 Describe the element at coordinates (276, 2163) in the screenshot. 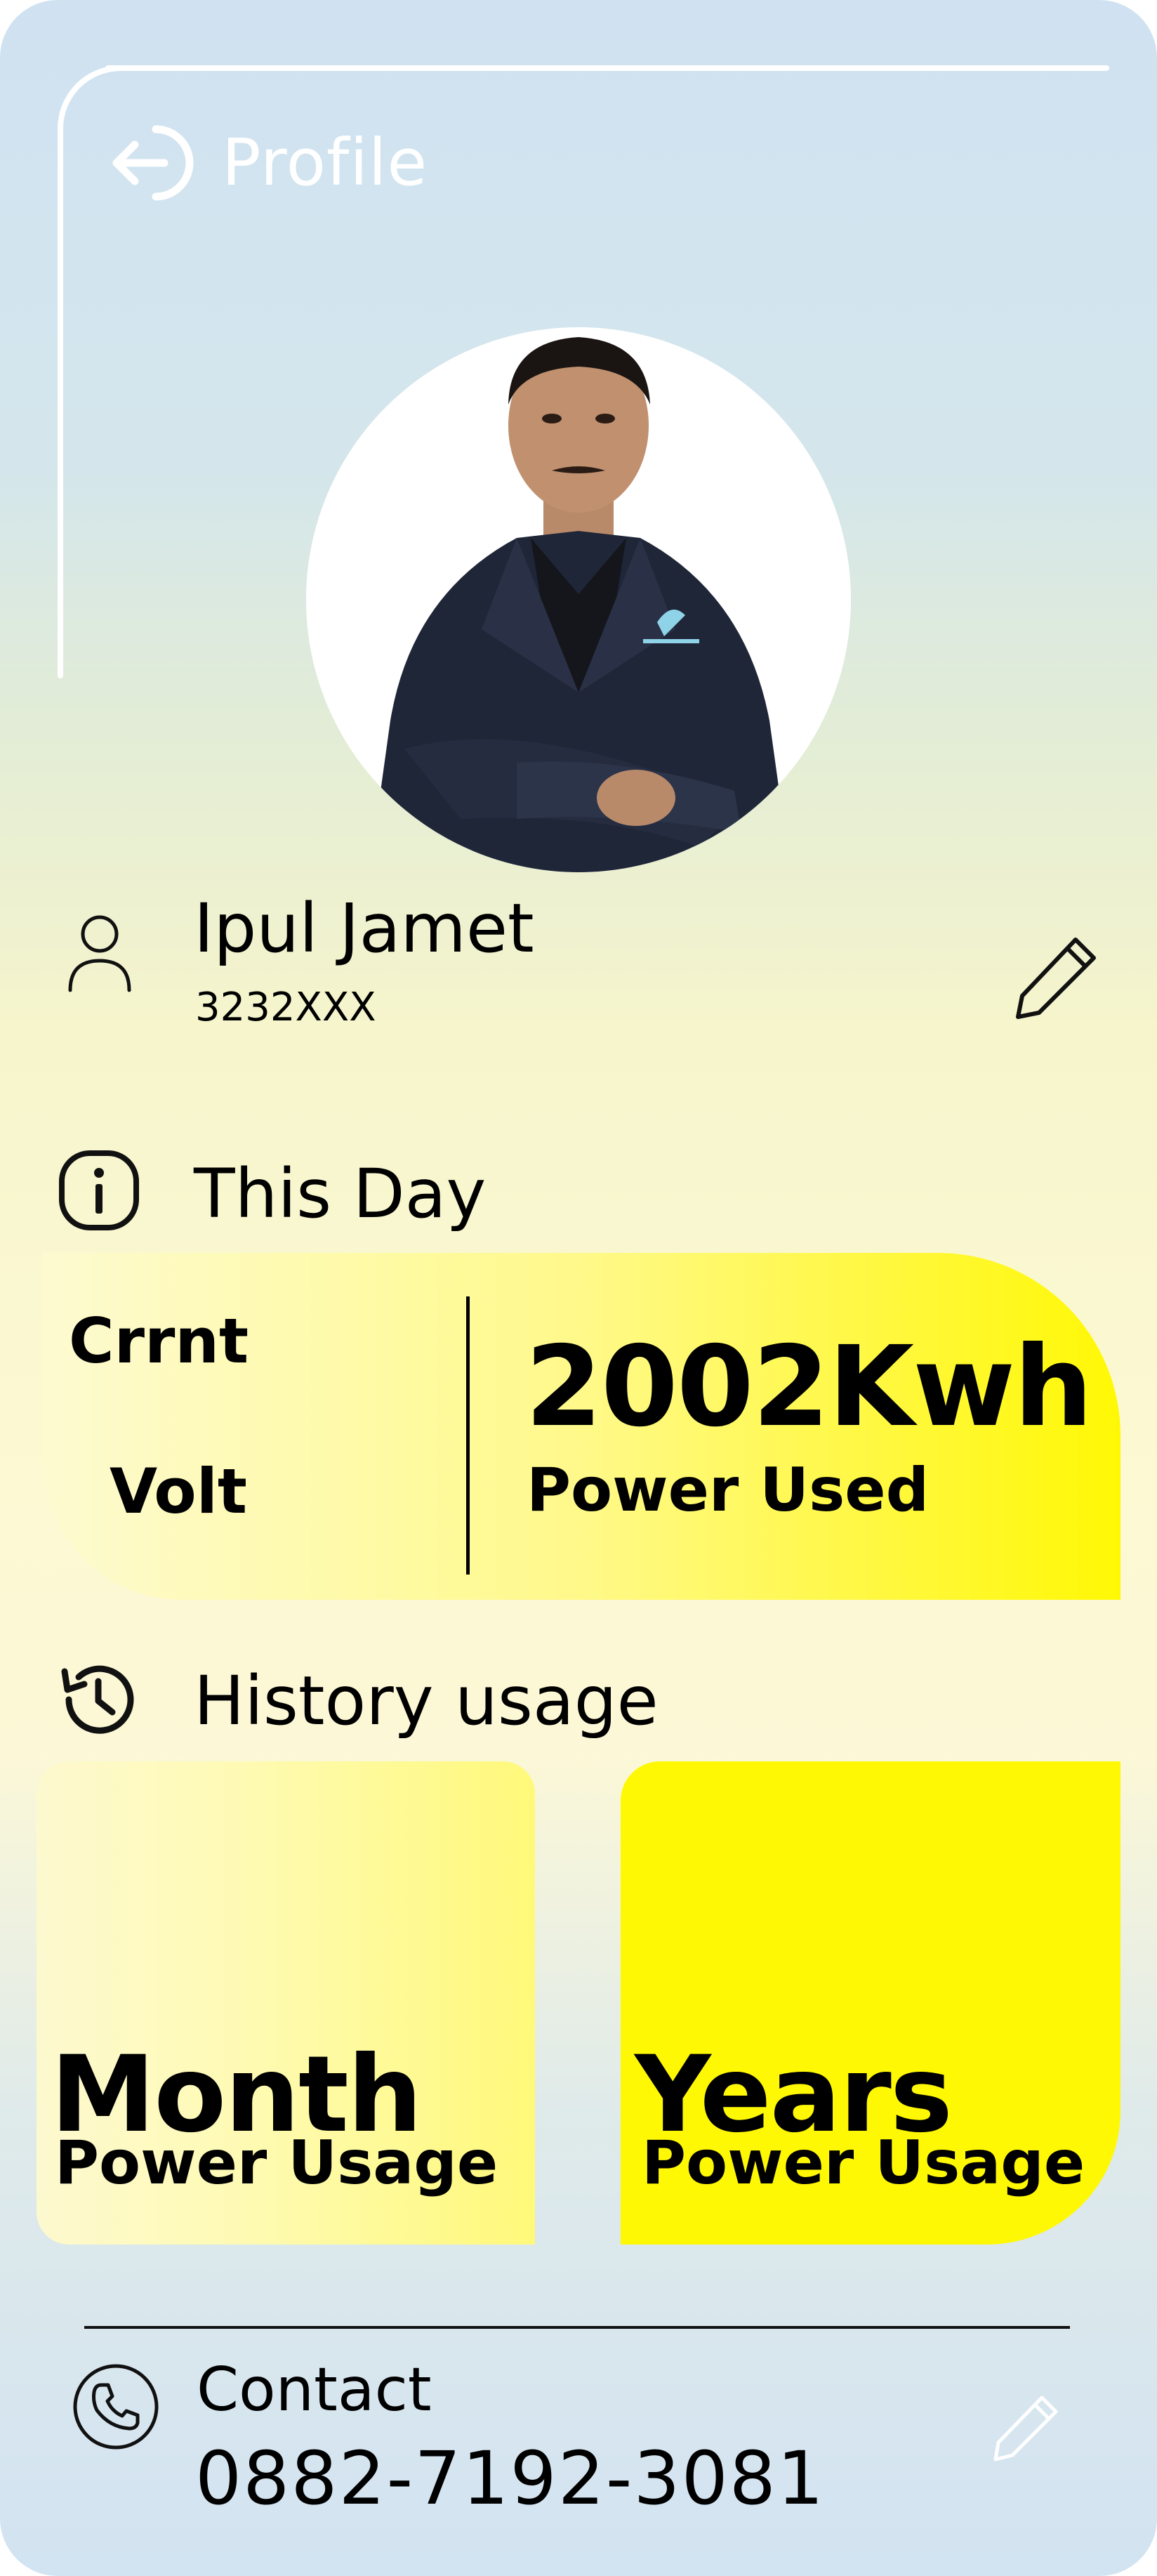

I see `month-card-subtitle: Power Usage` at that location.